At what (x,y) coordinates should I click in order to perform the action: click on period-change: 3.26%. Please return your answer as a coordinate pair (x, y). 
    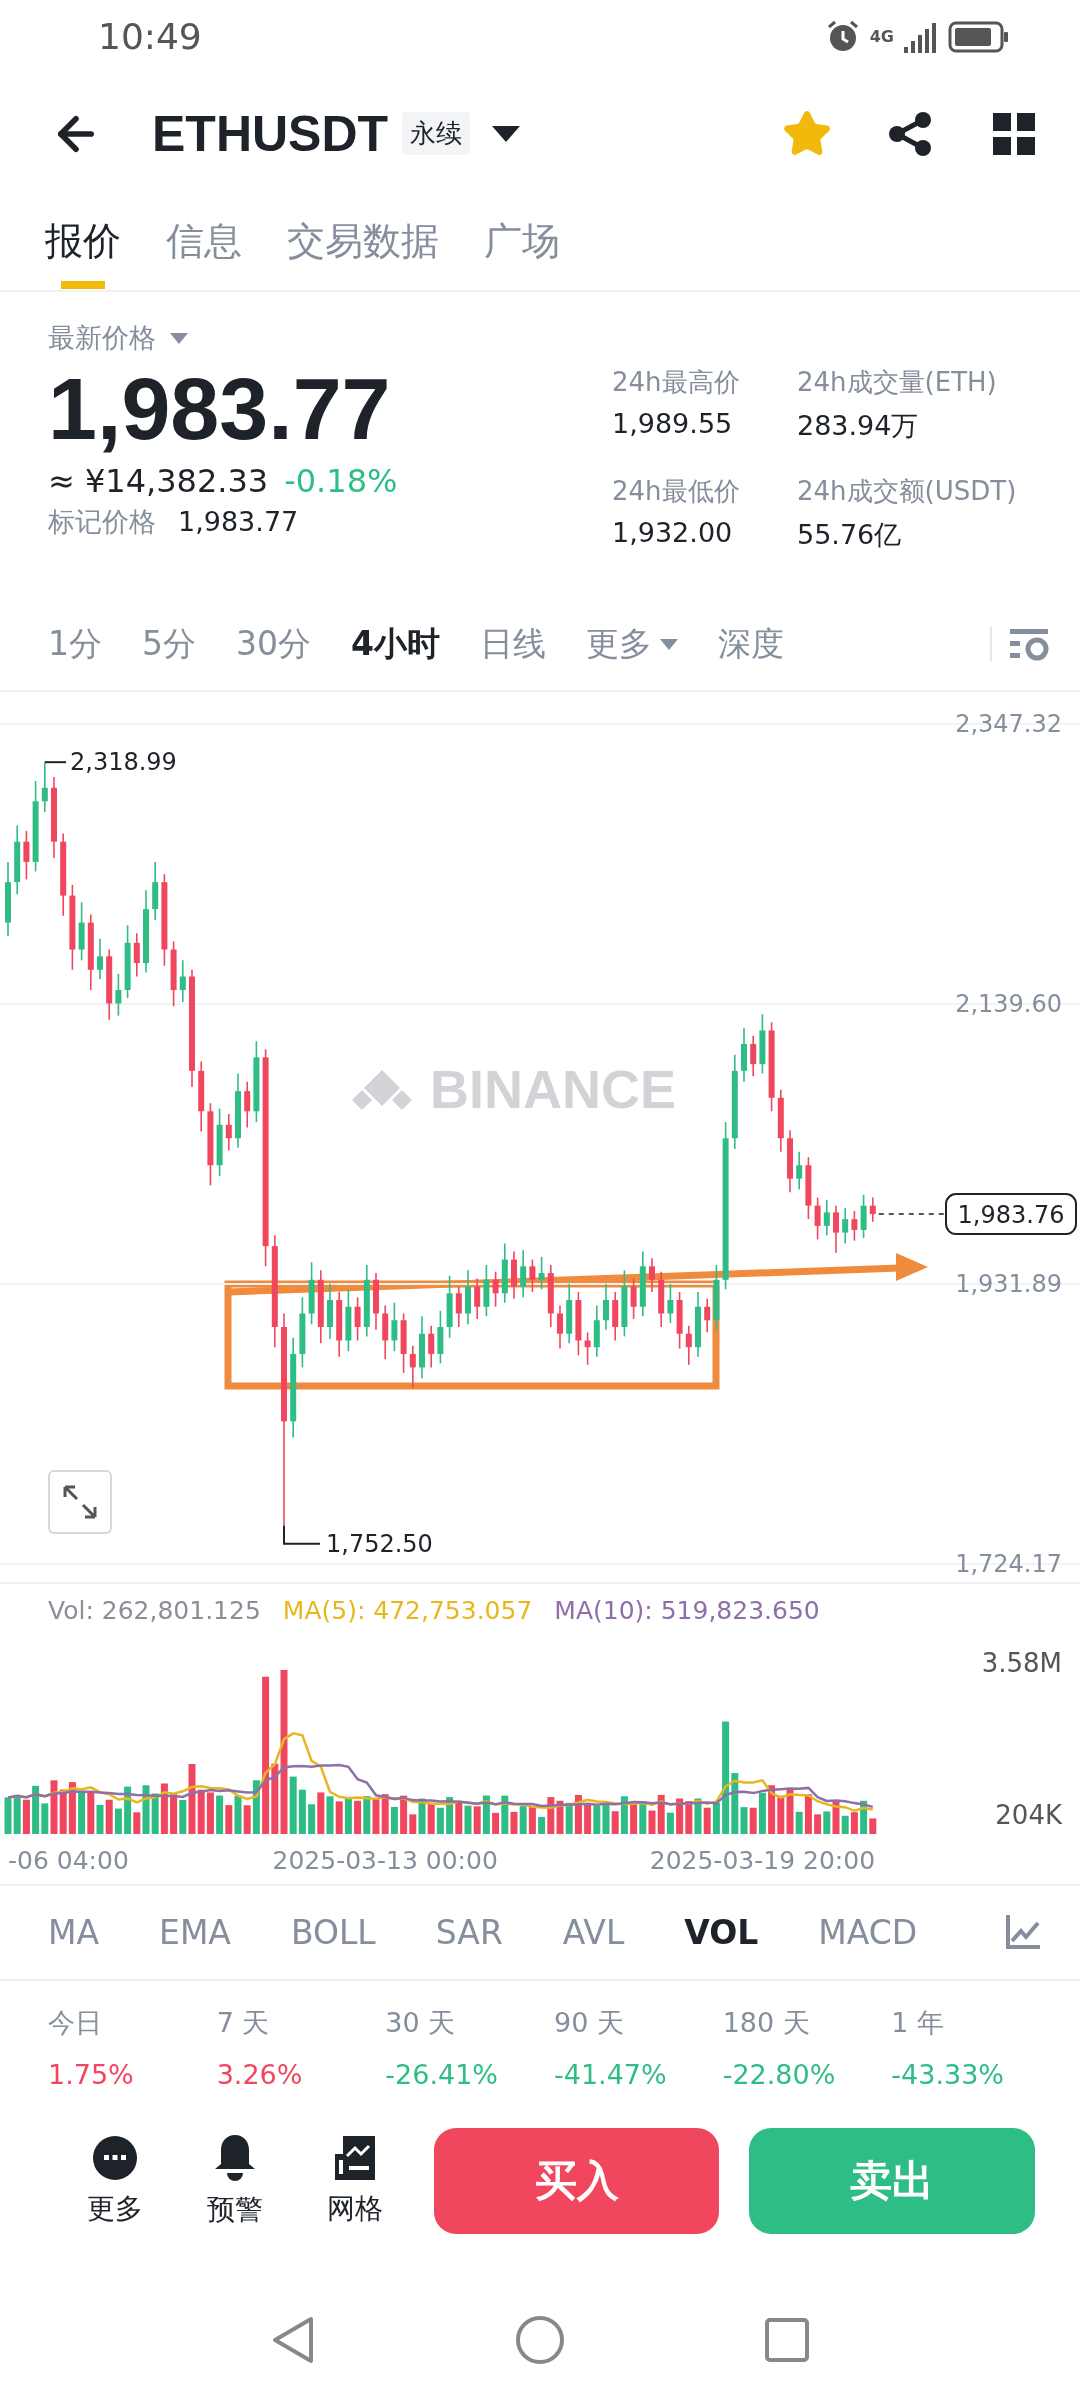
    Looking at the image, I should click on (260, 2074).